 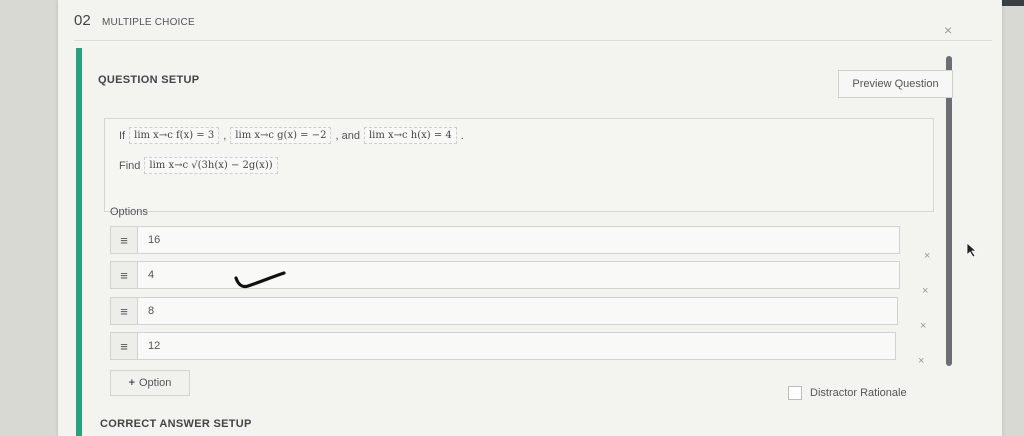 I want to click on preview-question-button: Preview Question, so click(x=895, y=84).